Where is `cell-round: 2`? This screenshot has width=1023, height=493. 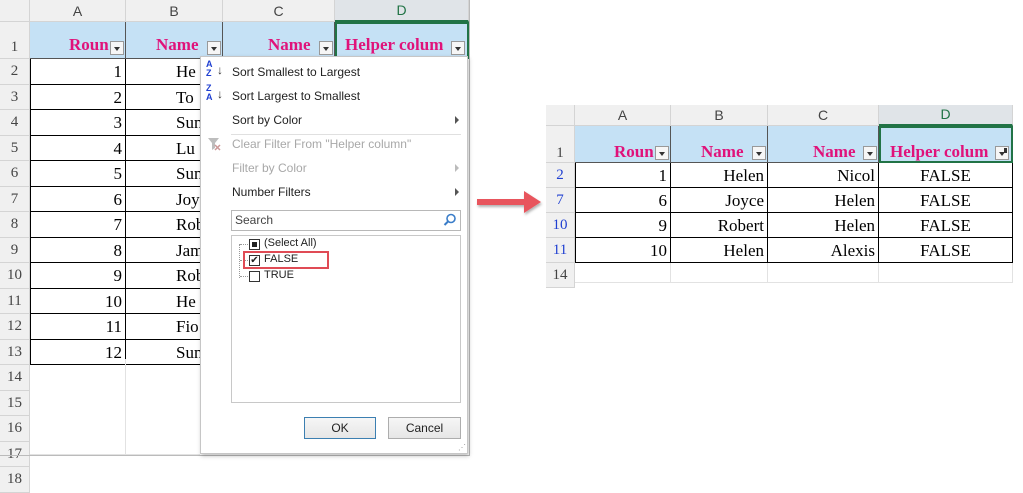 cell-round: 2 is located at coordinates (78, 97).